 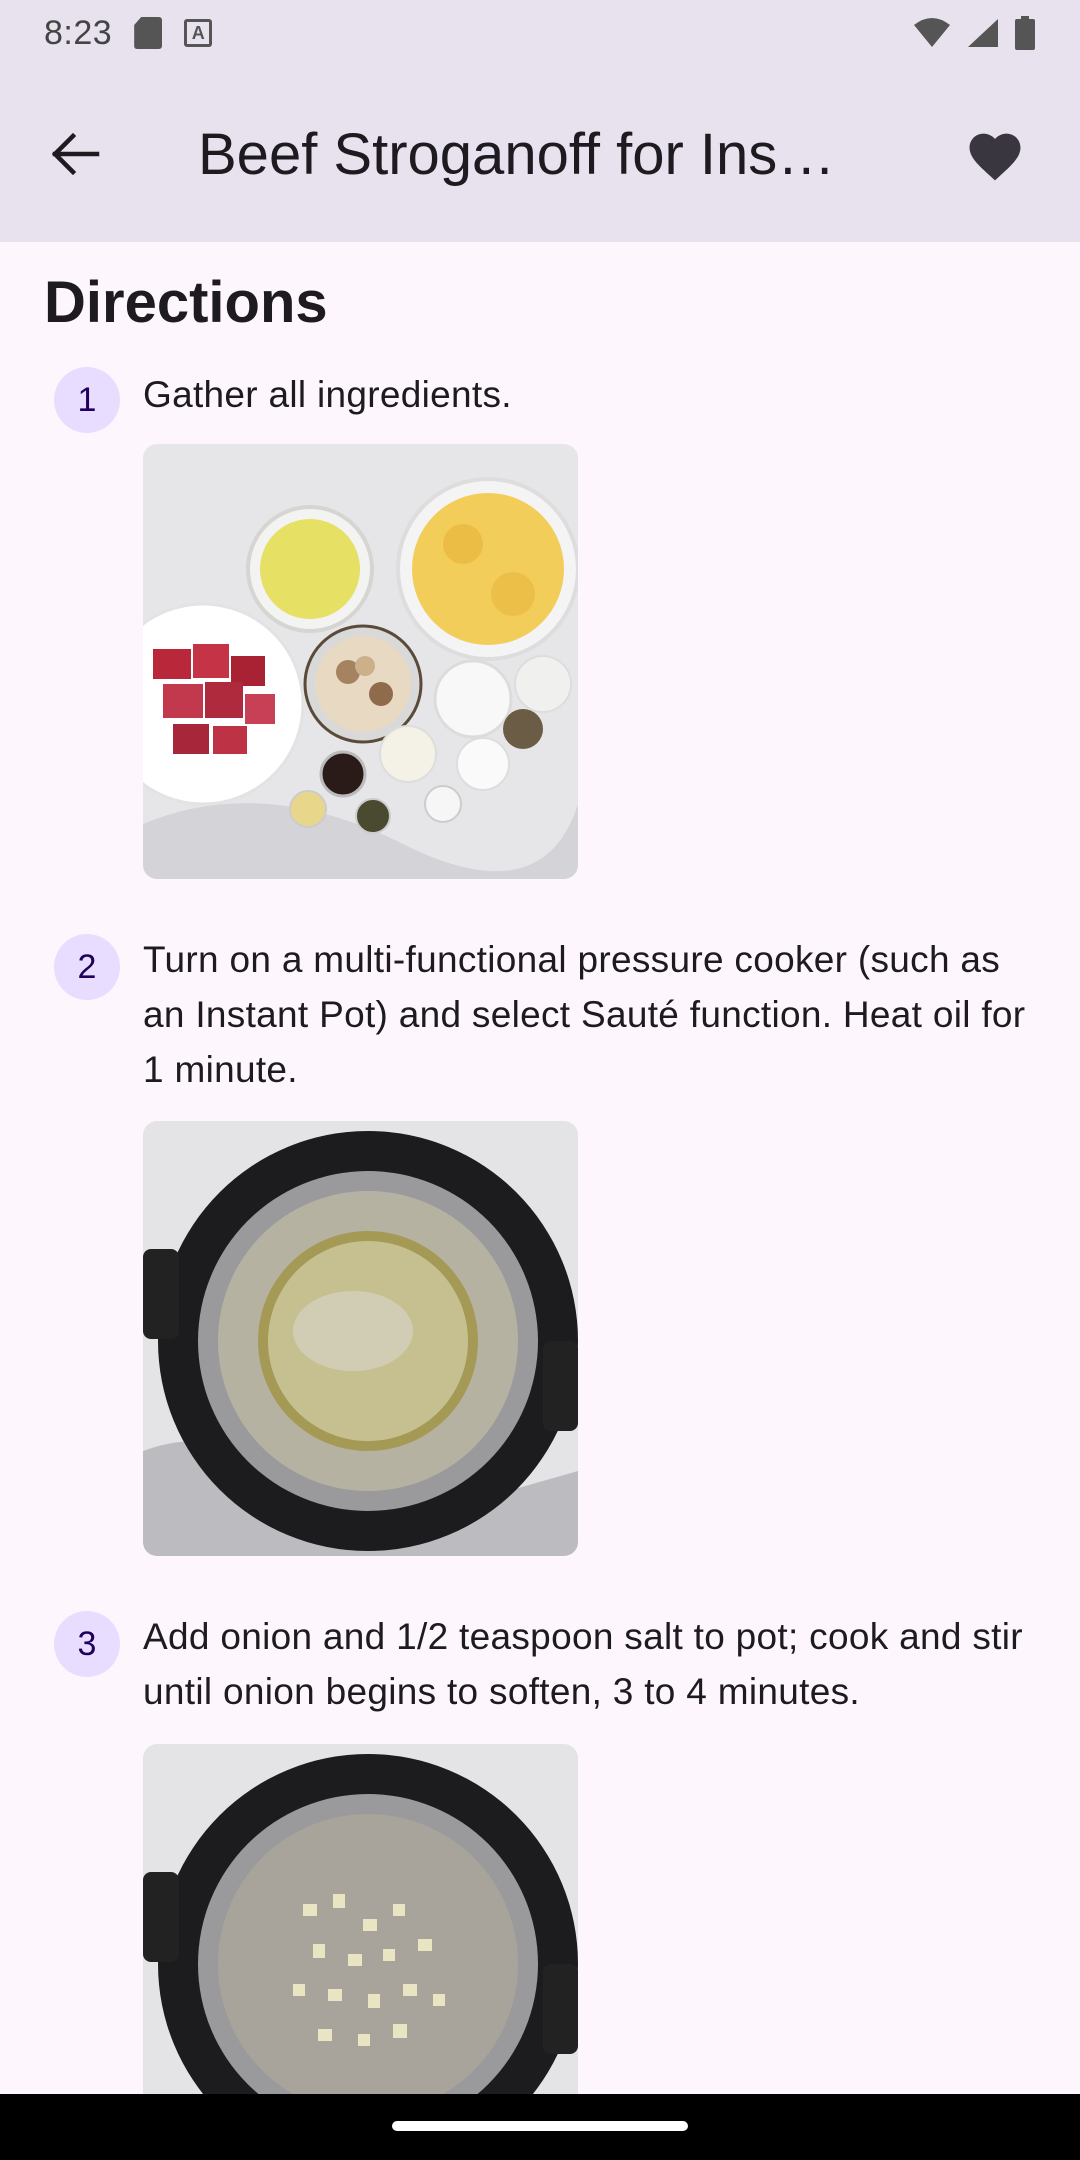 What do you see at coordinates (78, 32) in the screenshot?
I see `status-time: 8:23` at bounding box center [78, 32].